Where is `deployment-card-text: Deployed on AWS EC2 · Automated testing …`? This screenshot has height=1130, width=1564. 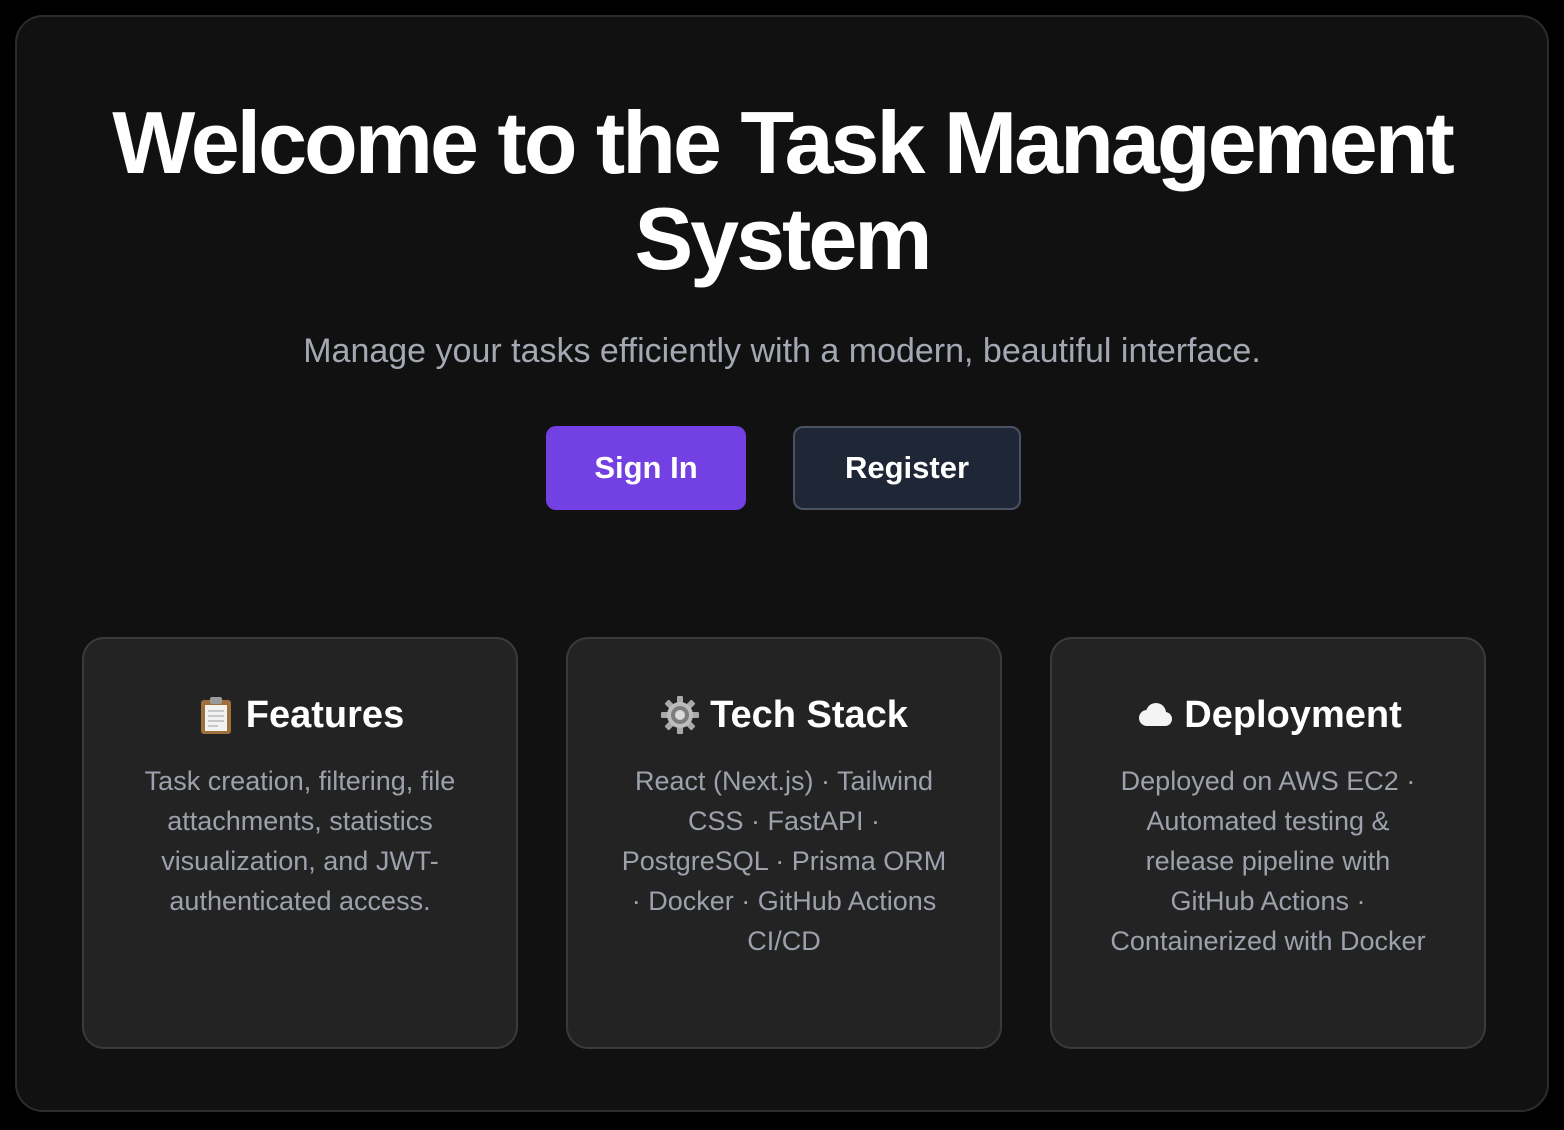
deployment-card-text: Deployed on AWS EC2 · Automated testing … is located at coordinates (1268, 861).